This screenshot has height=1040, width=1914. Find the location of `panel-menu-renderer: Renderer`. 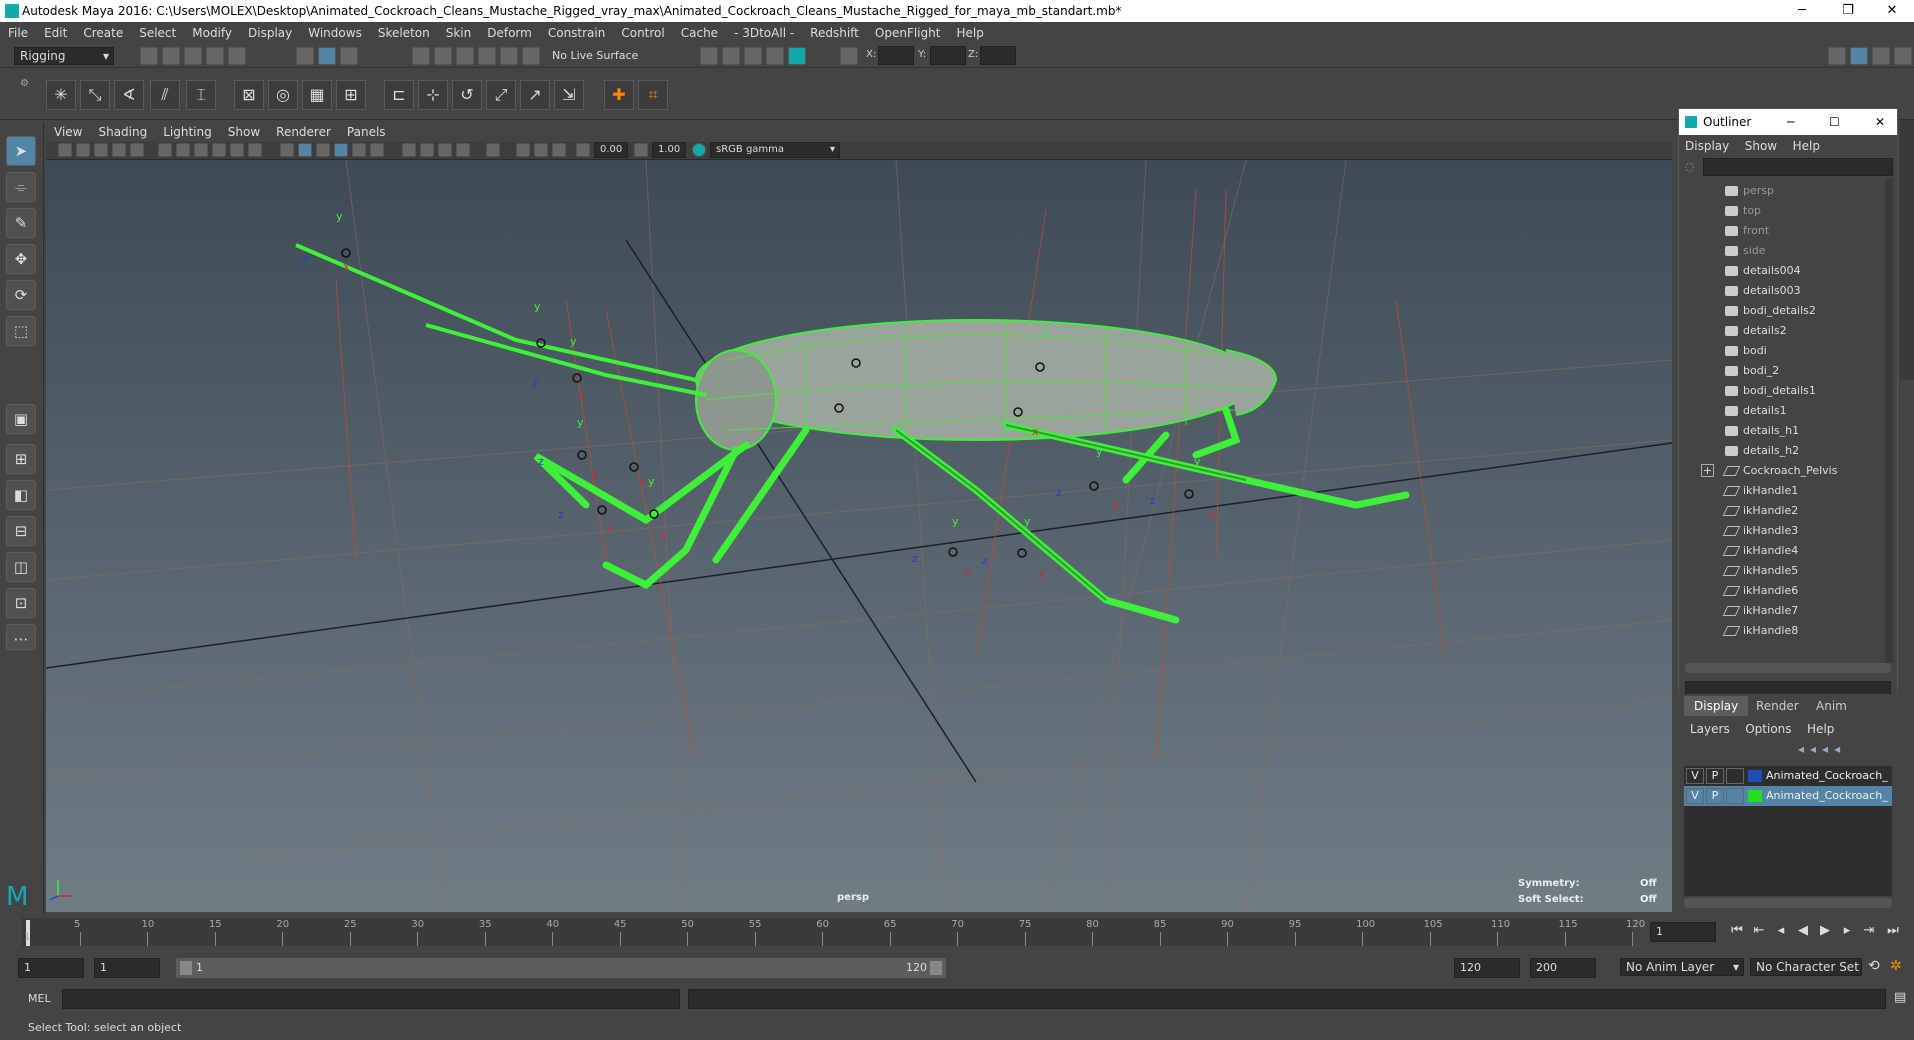

panel-menu-renderer: Renderer is located at coordinates (303, 132).